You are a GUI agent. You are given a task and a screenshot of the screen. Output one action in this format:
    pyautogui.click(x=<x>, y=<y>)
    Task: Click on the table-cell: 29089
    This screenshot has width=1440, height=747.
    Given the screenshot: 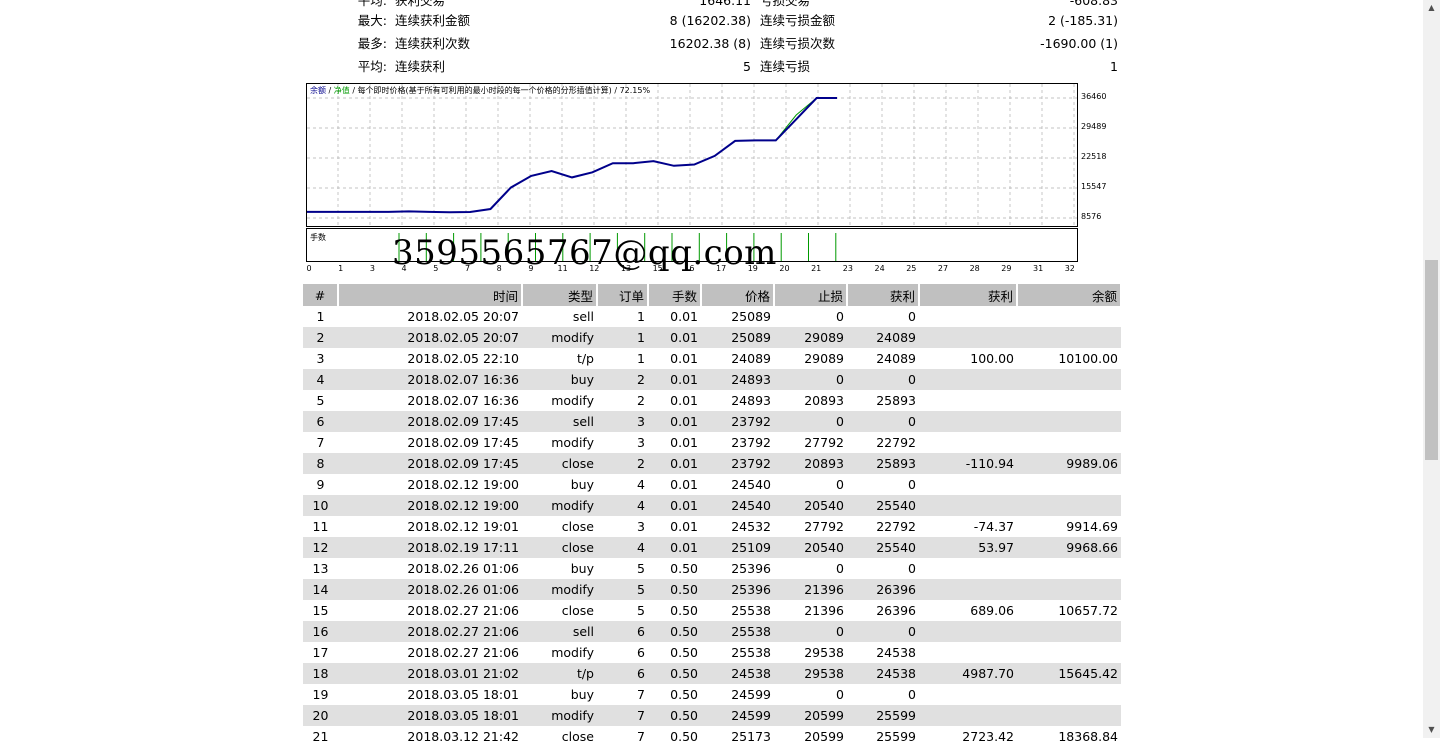 What is the action you would take?
    pyautogui.click(x=824, y=358)
    